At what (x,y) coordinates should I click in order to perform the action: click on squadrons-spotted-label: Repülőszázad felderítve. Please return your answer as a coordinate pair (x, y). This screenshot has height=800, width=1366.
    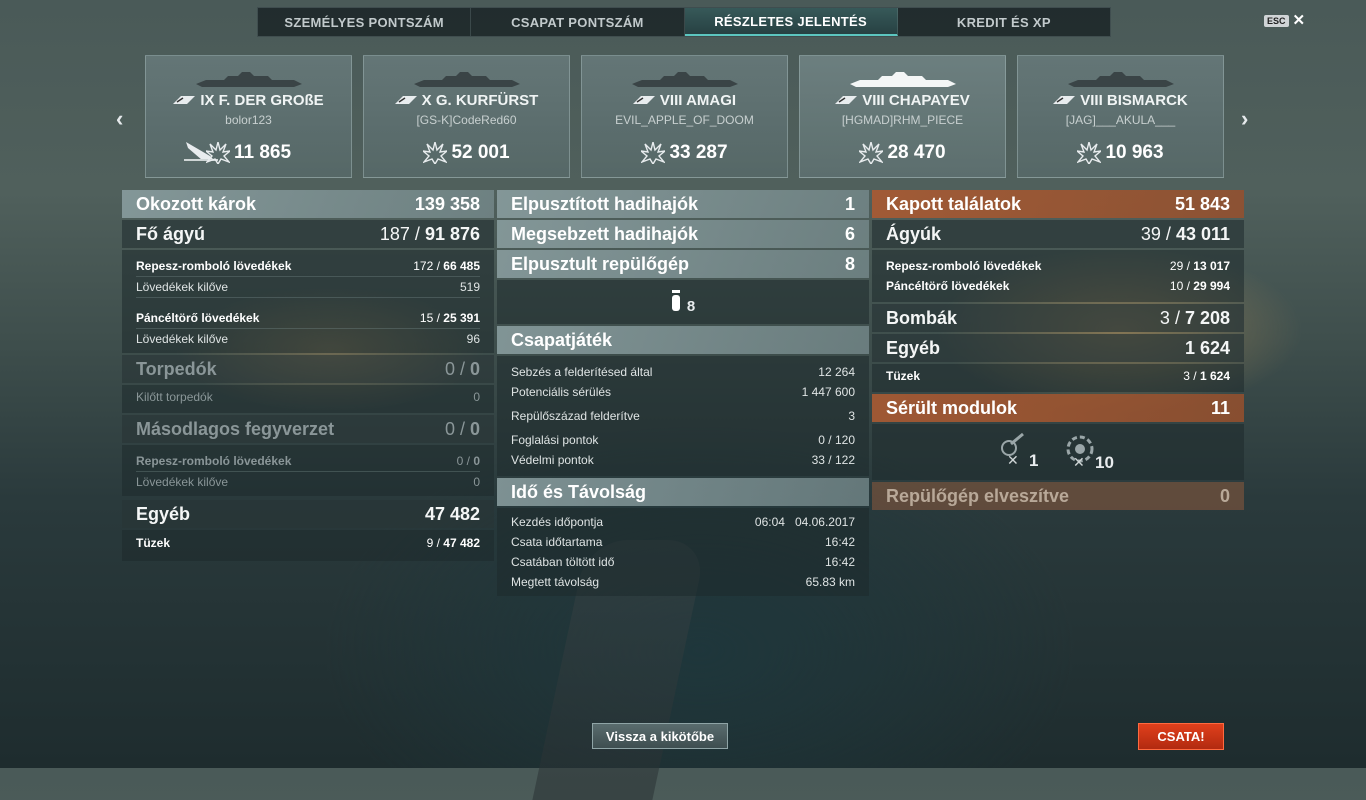
    Looking at the image, I should click on (575, 416).